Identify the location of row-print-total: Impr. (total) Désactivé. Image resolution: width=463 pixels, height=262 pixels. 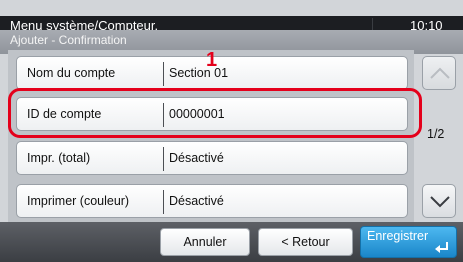
(212, 158).